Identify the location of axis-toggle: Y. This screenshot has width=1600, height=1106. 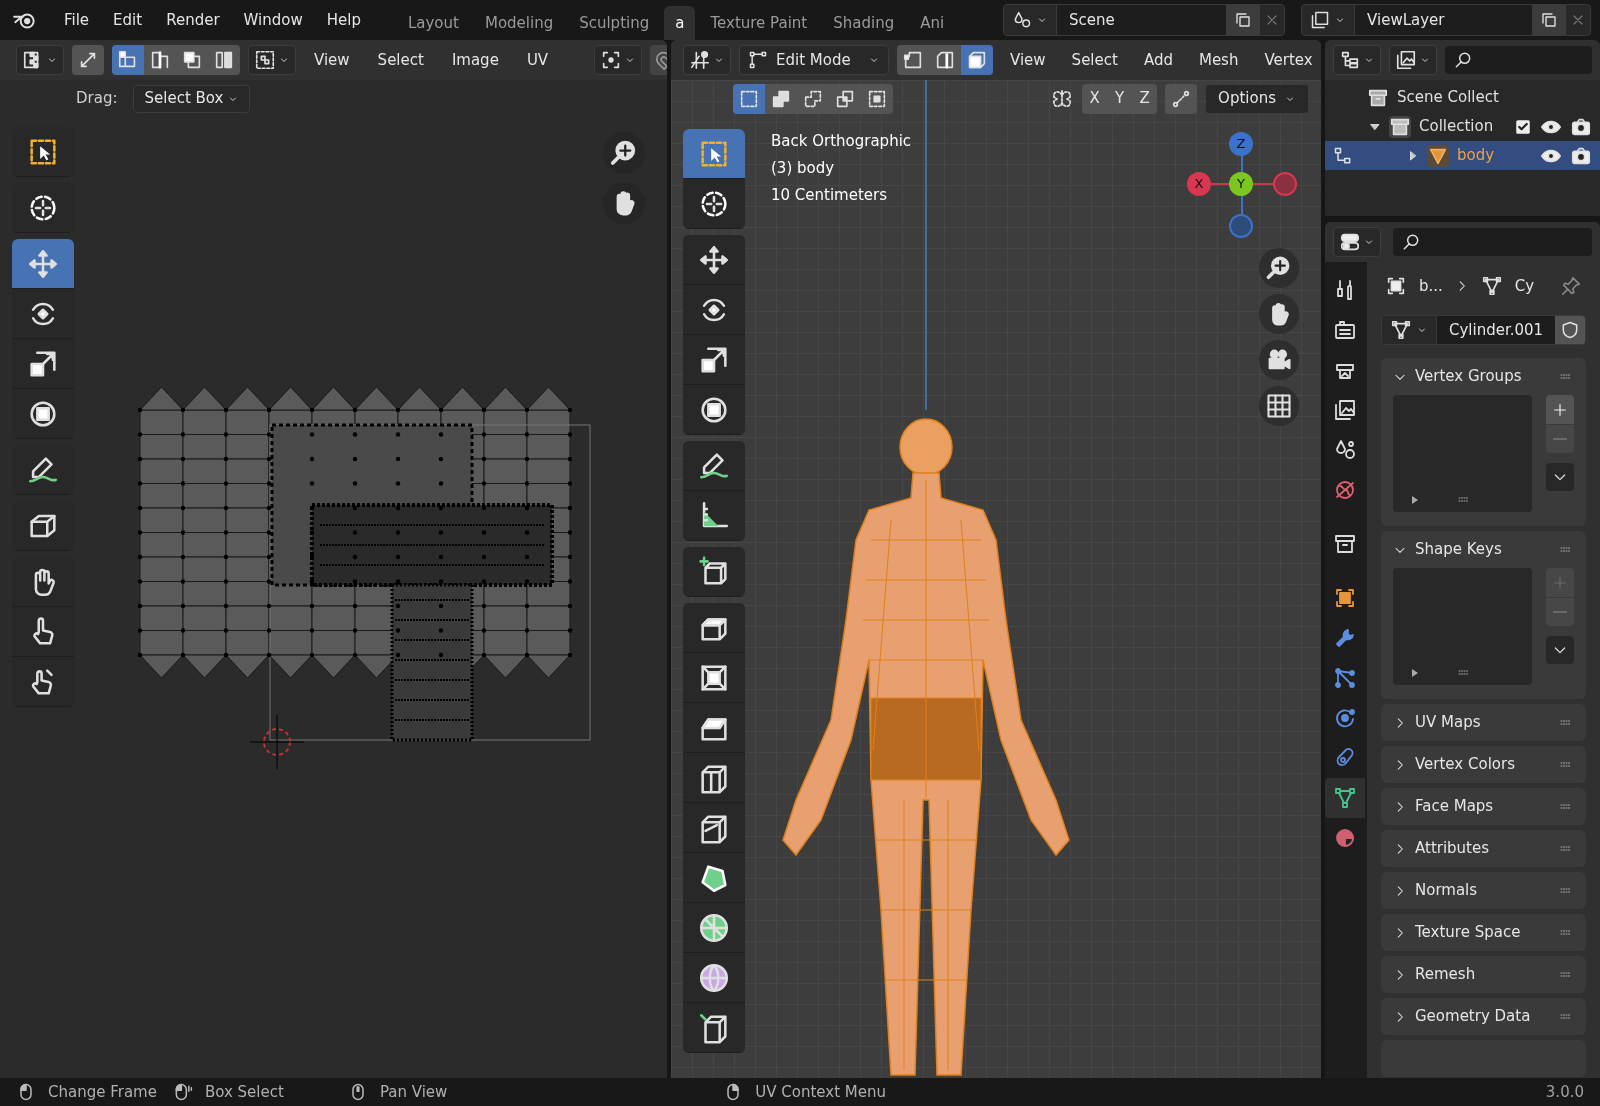
(1120, 98).